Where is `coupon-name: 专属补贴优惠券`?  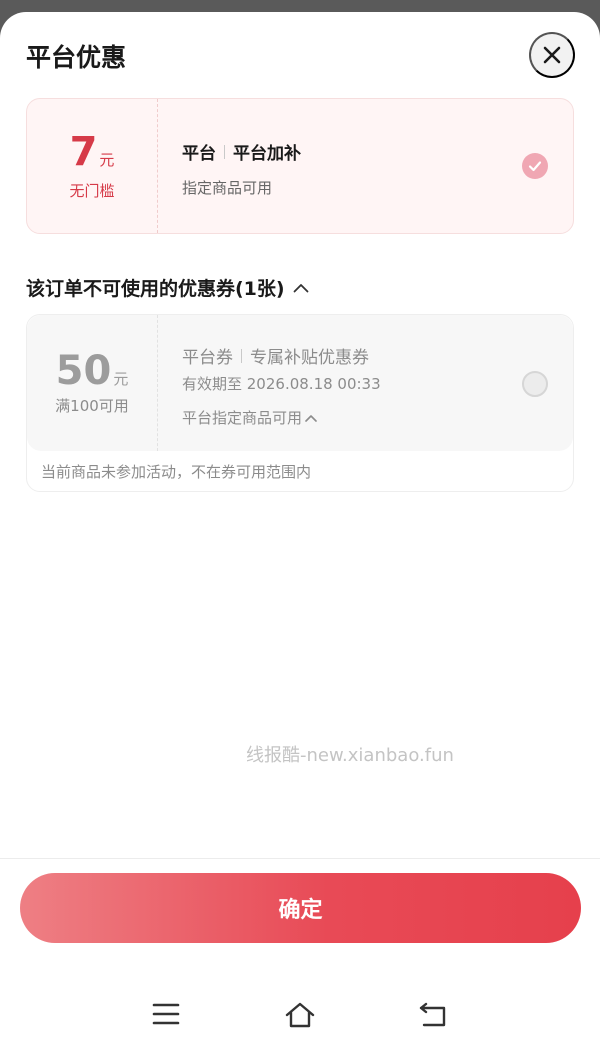
coupon-name: 专属补贴优惠券 is located at coordinates (309, 358).